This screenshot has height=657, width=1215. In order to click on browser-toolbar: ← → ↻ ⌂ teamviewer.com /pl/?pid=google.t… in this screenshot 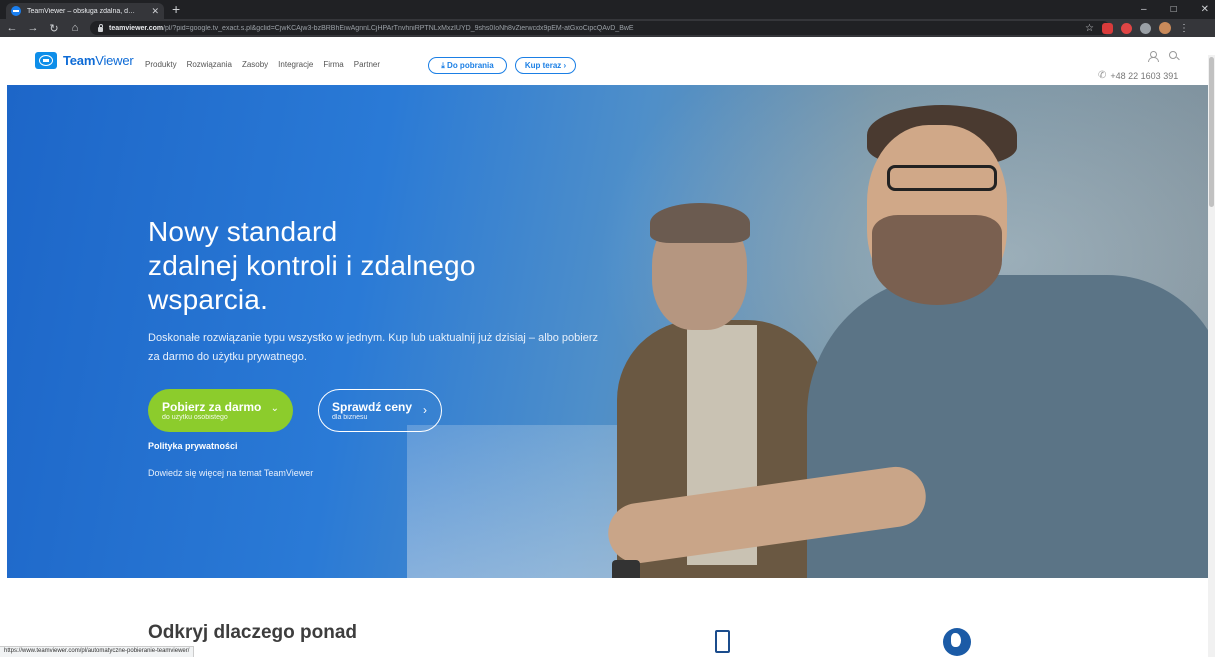, I will do `click(607, 28)`.